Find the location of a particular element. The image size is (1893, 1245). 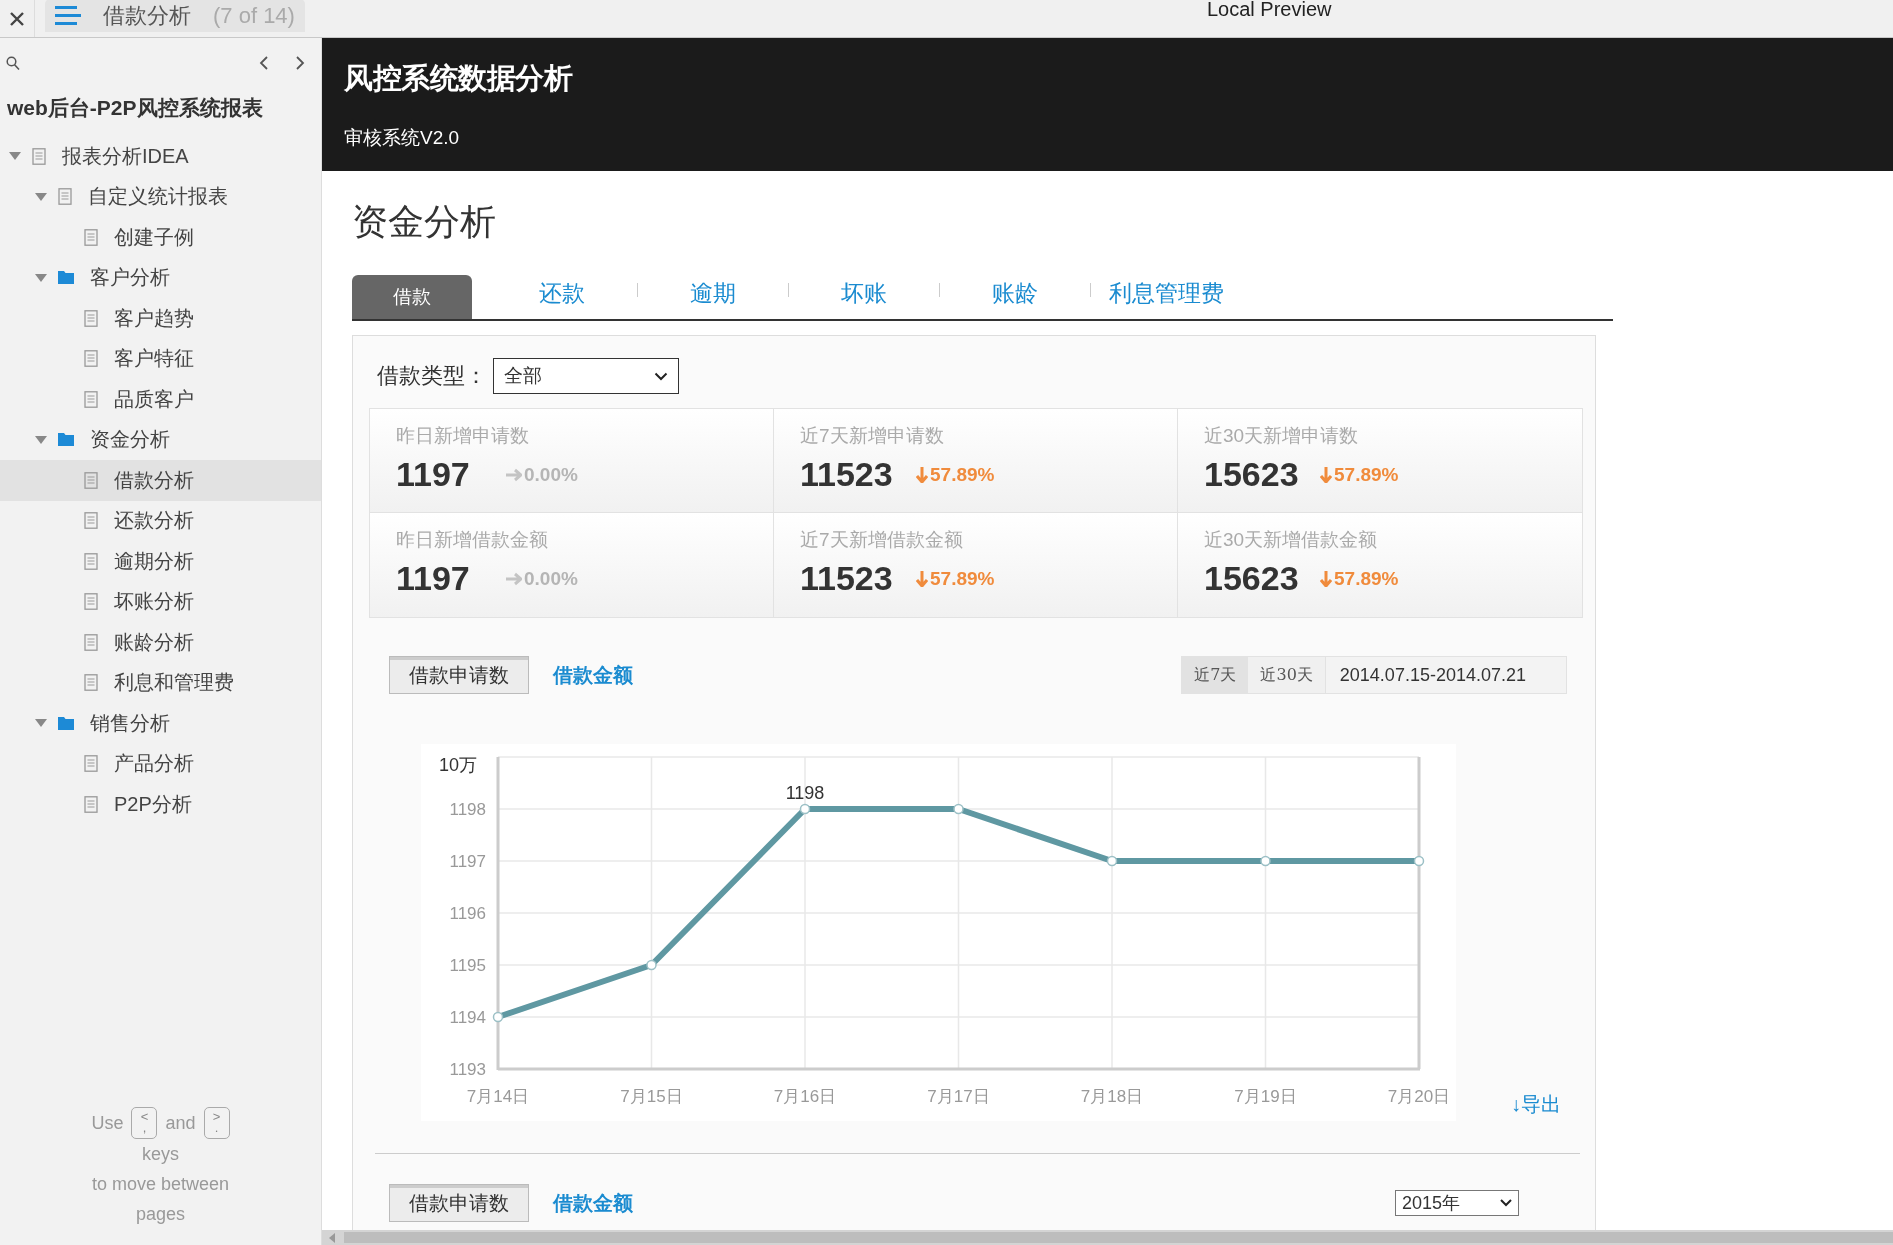

axis-label: 1197 is located at coordinates (467, 861).